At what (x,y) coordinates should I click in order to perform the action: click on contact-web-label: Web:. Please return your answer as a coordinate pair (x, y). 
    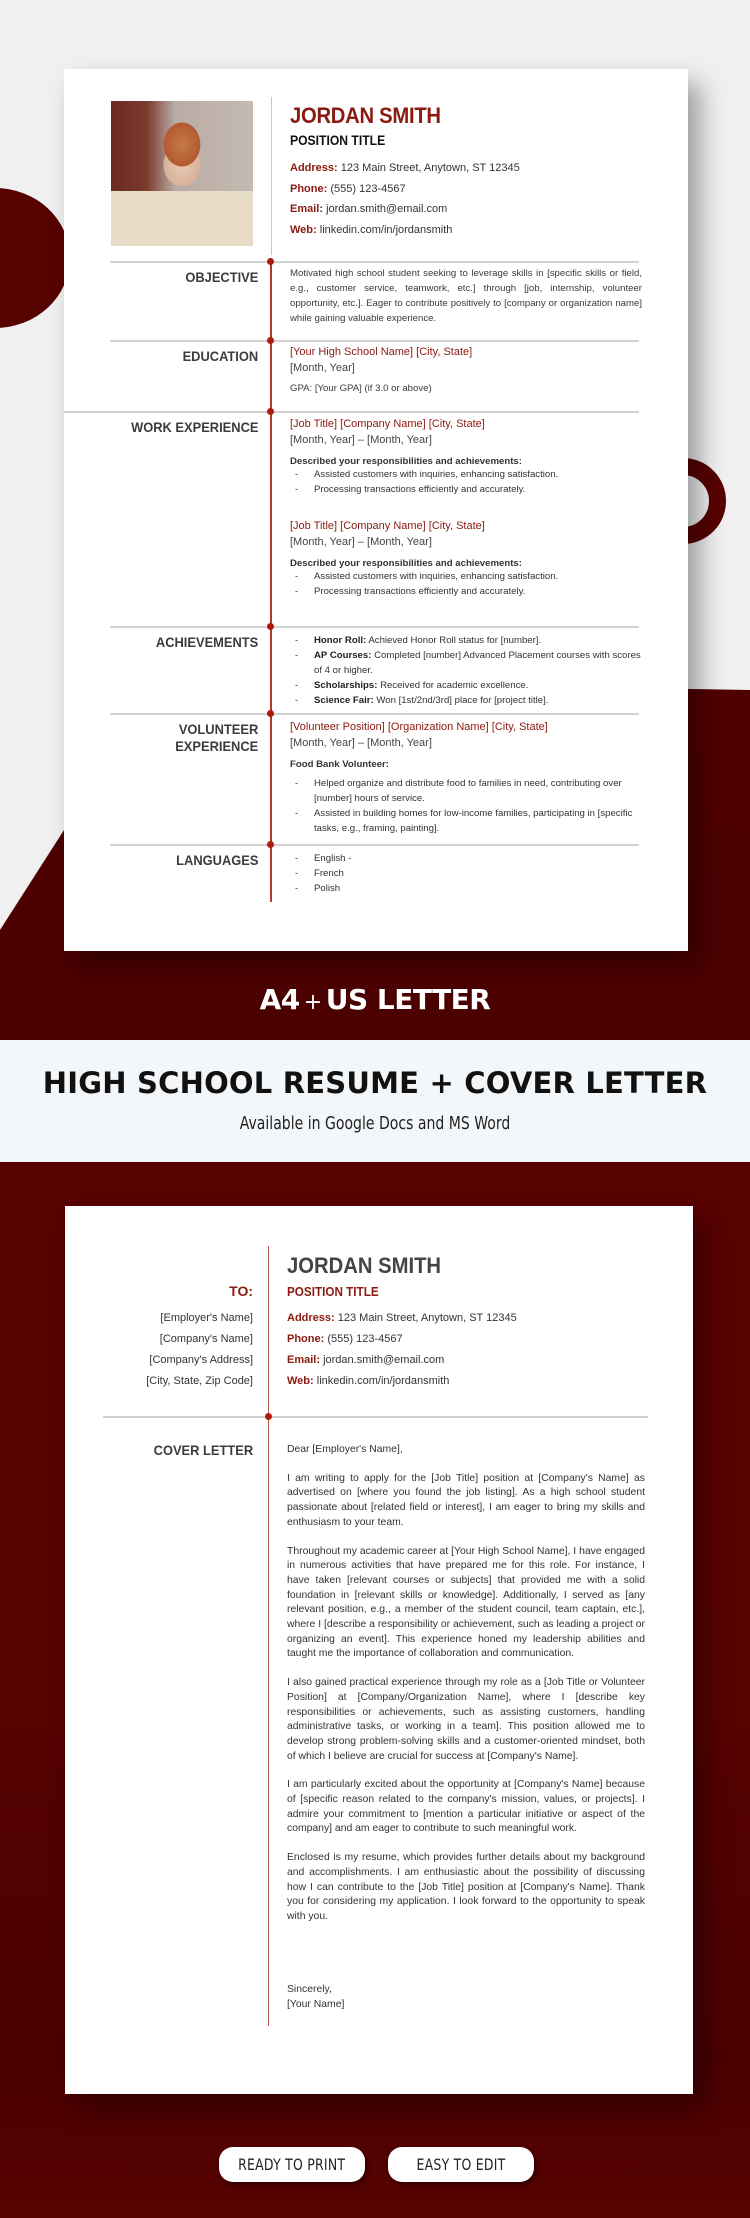
    Looking at the image, I should click on (303, 230).